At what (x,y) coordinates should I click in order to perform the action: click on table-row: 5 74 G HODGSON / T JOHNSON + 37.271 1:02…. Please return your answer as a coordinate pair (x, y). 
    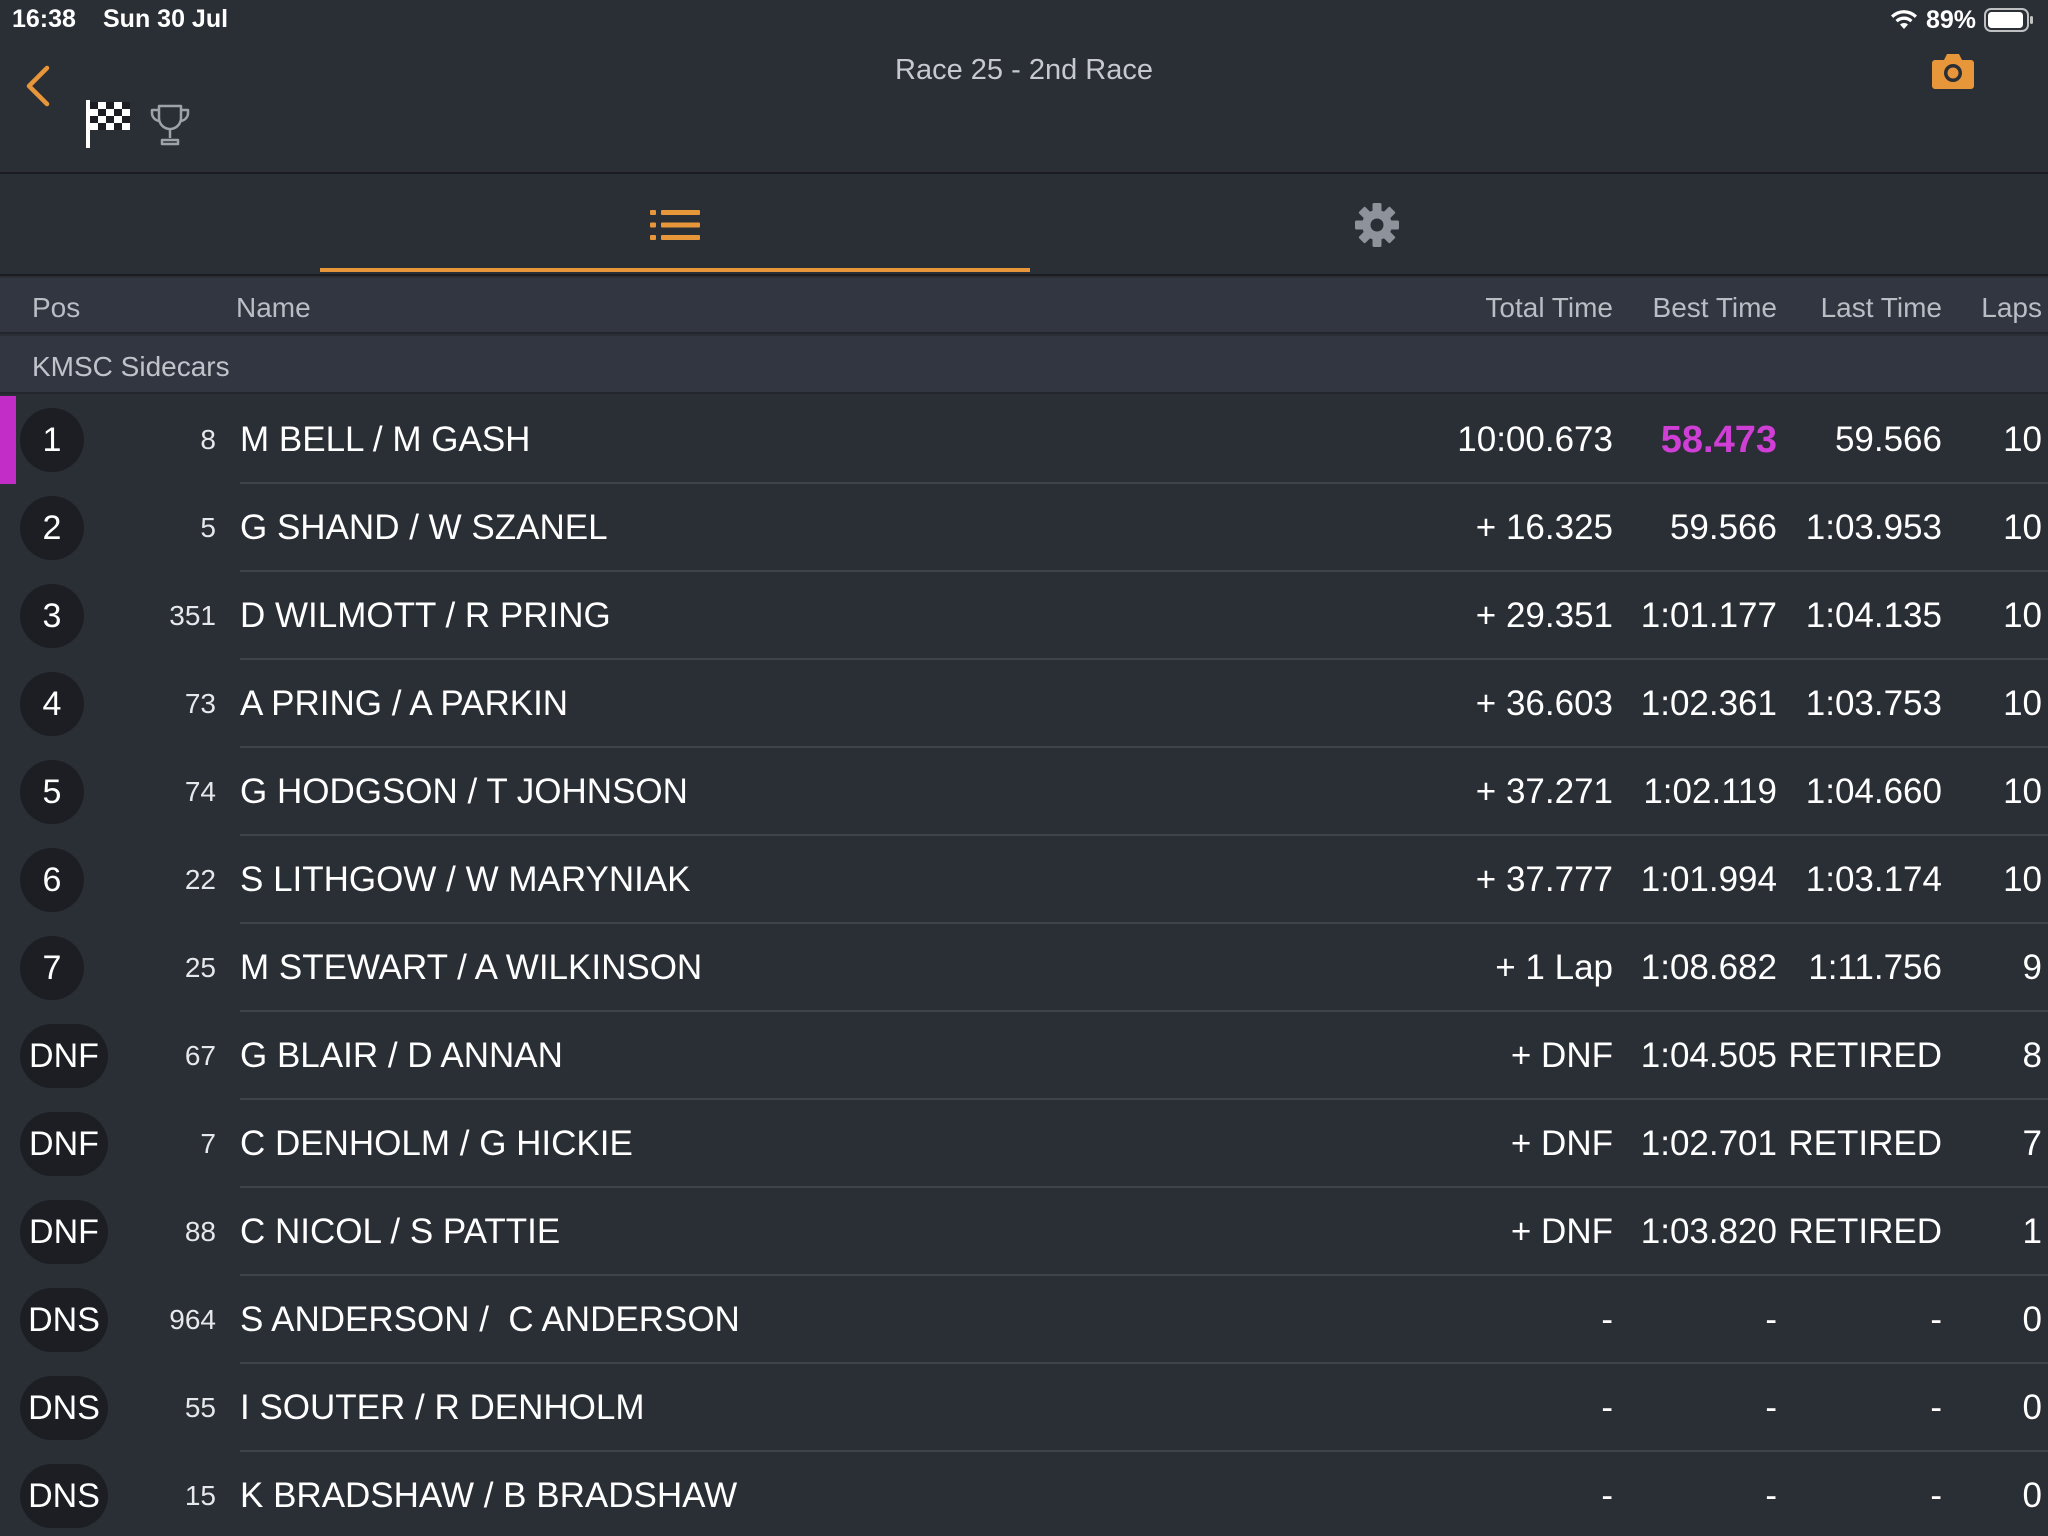
    Looking at the image, I should click on (1024, 792).